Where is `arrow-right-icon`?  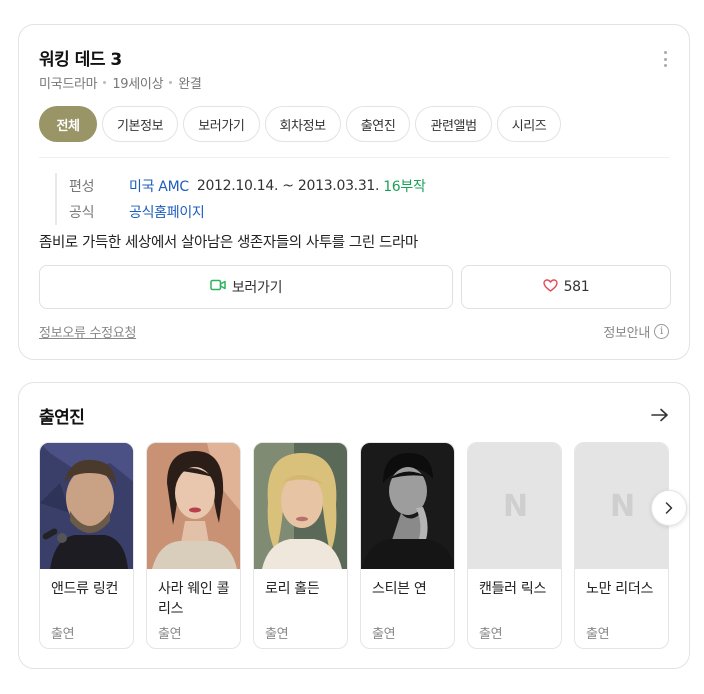
arrow-right-icon is located at coordinates (660, 416).